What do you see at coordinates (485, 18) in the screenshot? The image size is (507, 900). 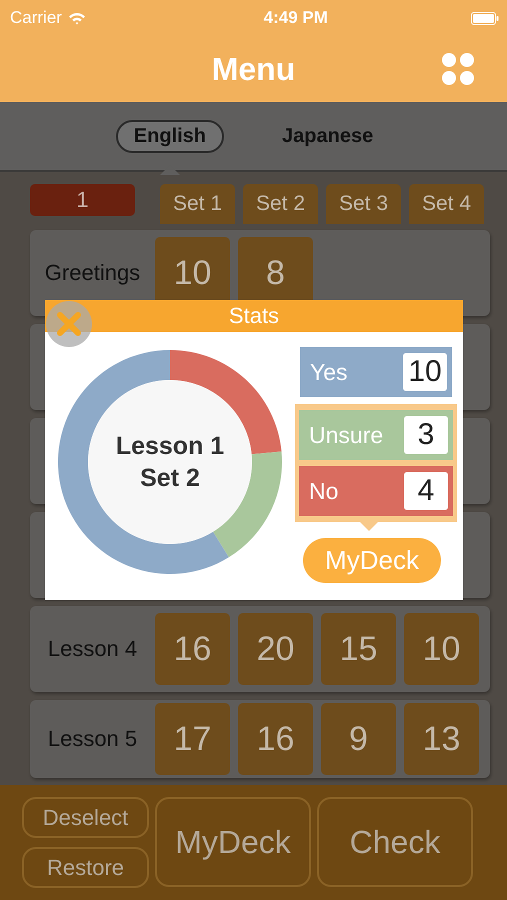 I see `battery-icon` at bounding box center [485, 18].